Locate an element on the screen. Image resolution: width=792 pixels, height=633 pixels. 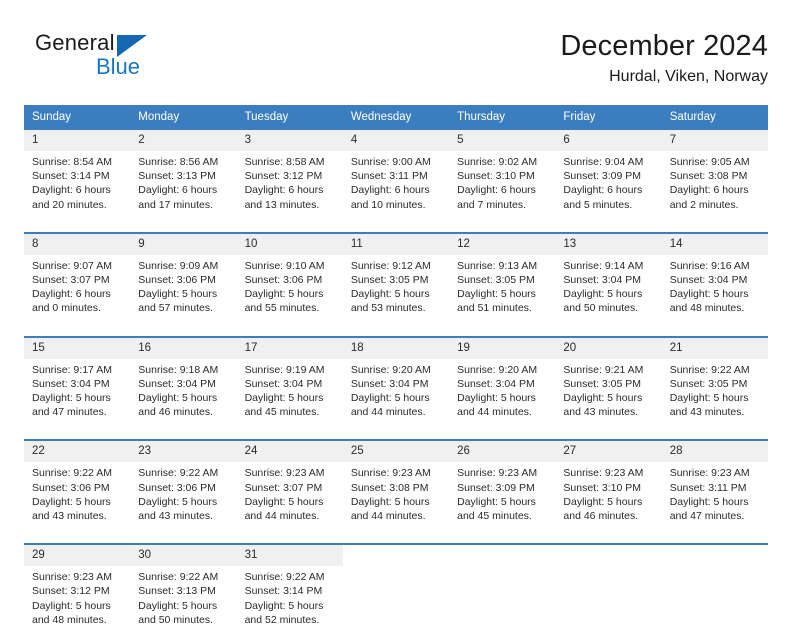
sunset-text: Sunset: 3:05 PM is located at coordinates (389, 280).